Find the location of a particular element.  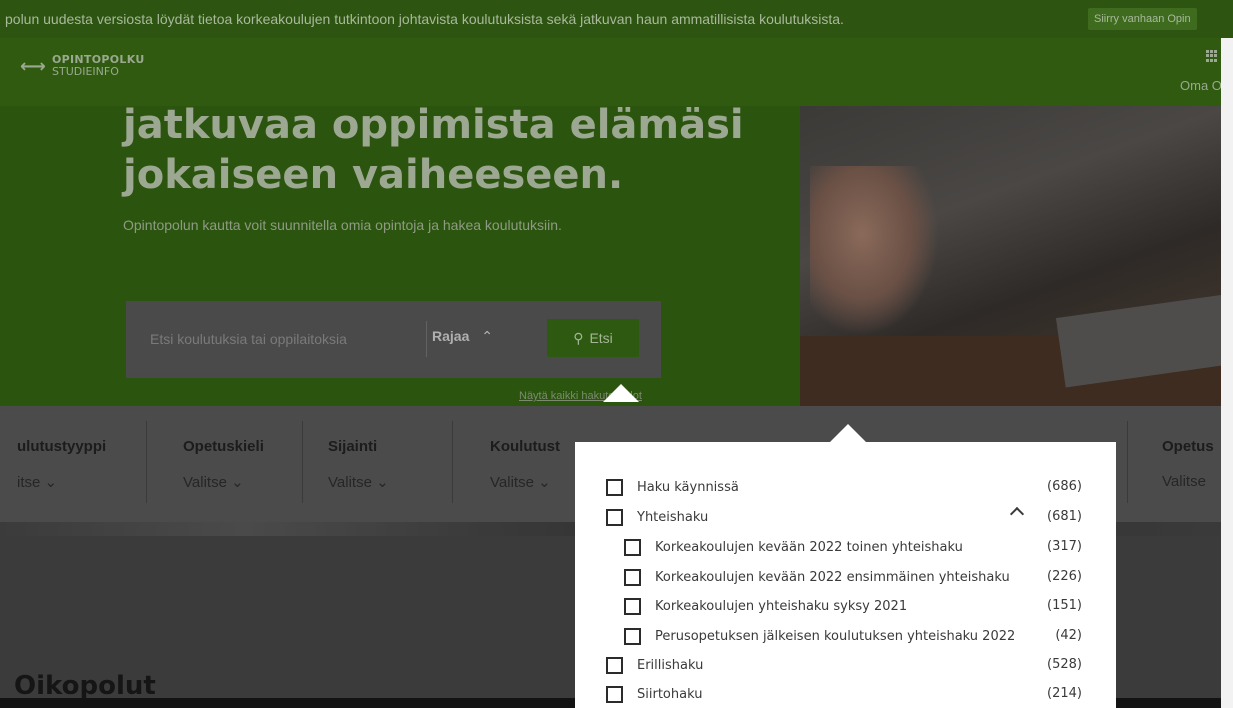

filter-sijainti: Sijainti Valitse ⌄ is located at coordinates (377, 464).